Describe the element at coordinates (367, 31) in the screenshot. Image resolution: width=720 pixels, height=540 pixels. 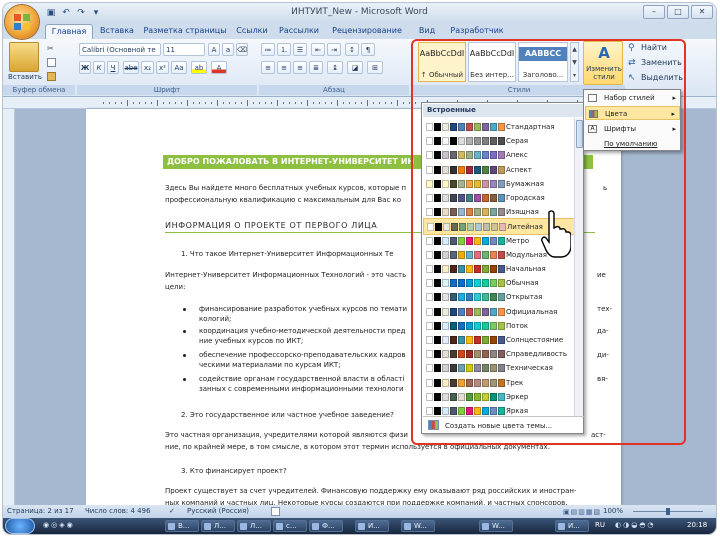
I see `tab-review: Рецензирование` at that location.